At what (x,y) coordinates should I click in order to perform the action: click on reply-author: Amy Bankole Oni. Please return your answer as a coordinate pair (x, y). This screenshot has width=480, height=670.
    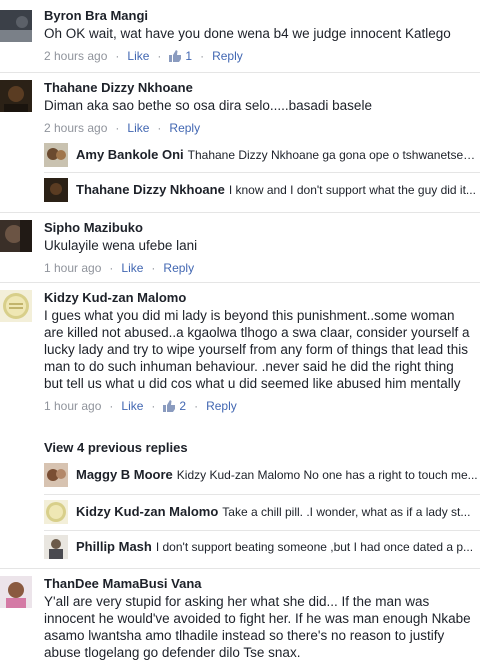
    Looking at the image, I should click on (130, 154).